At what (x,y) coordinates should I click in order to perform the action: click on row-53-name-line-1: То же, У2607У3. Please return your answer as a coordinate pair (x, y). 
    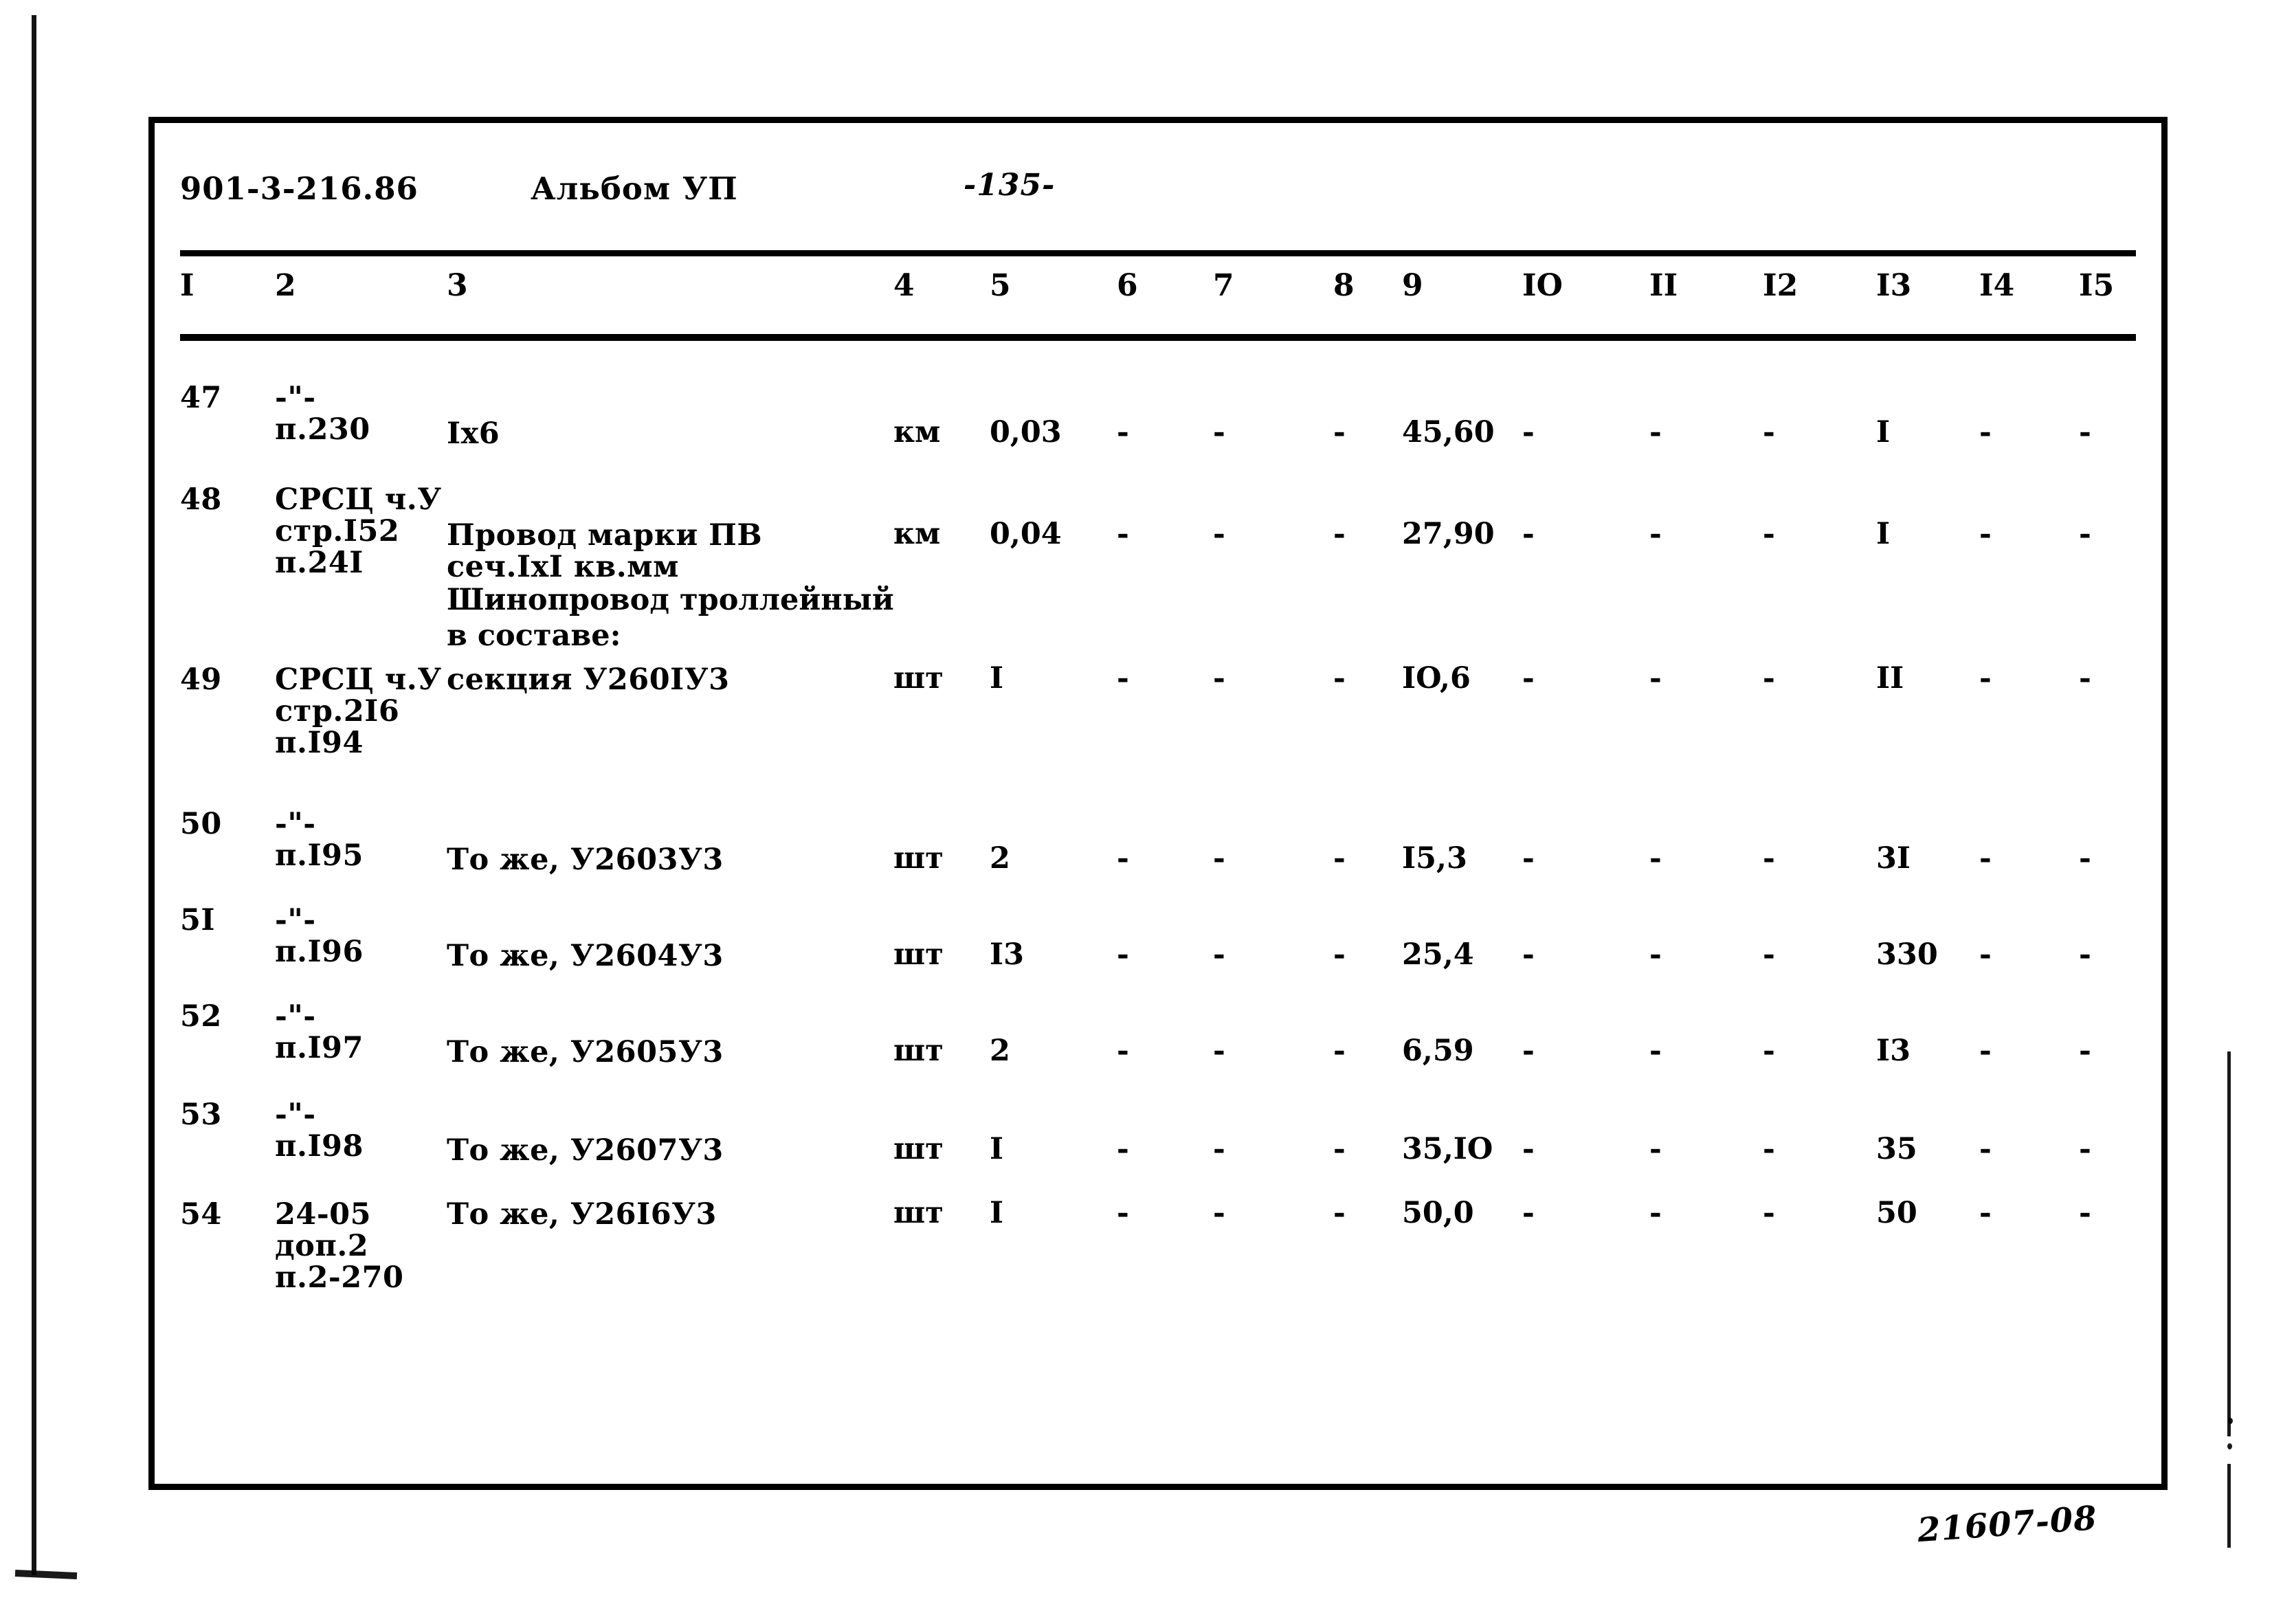
    Looking at the image, I should click on (585, 1150).